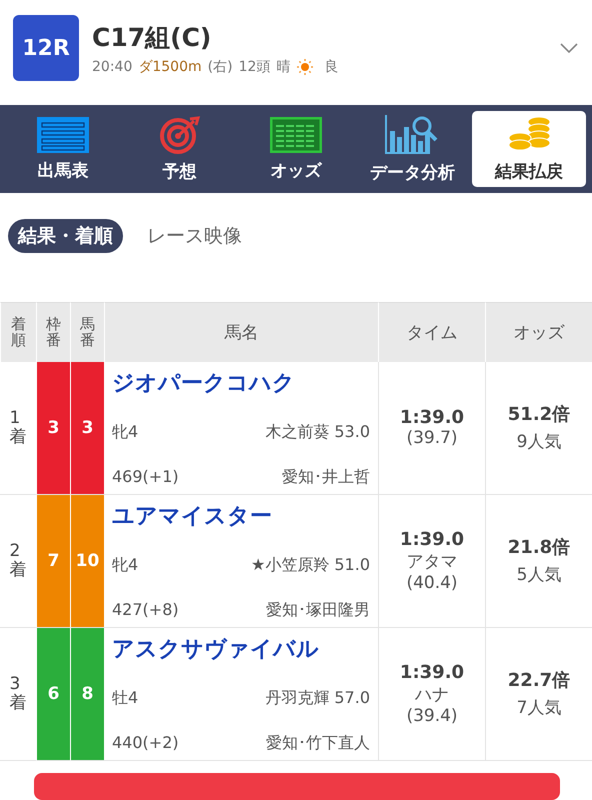  Describe the element at coordinates (87, 428) in the screenshot. I see `horse-number: 3` at that location.